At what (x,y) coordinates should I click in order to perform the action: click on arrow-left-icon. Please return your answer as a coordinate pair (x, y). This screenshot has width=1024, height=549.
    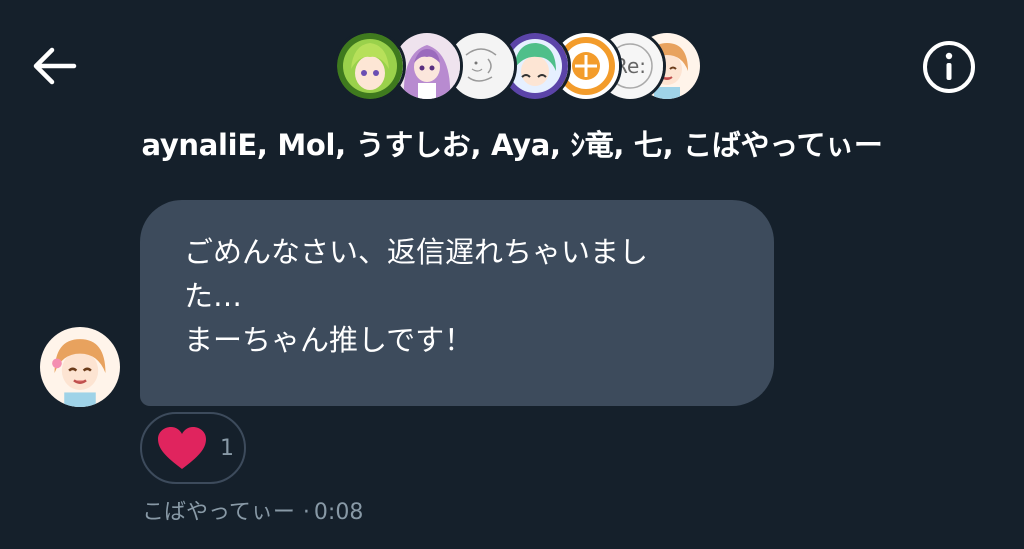
    Looking at the image, I should click on (55, 66).